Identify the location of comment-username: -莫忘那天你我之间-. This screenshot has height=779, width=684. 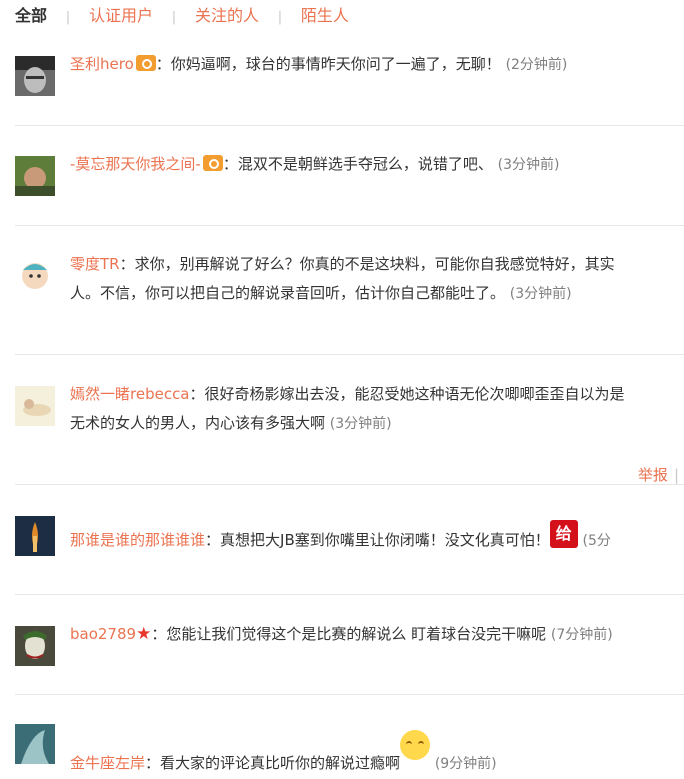
(135, 164).